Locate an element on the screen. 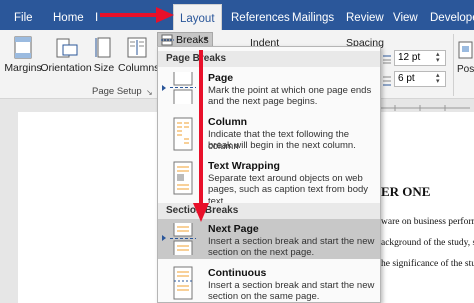 The height and width of the screenshot is (303, 474). page-breaks-header: Page Breaks is located at coordinates (269, 59).